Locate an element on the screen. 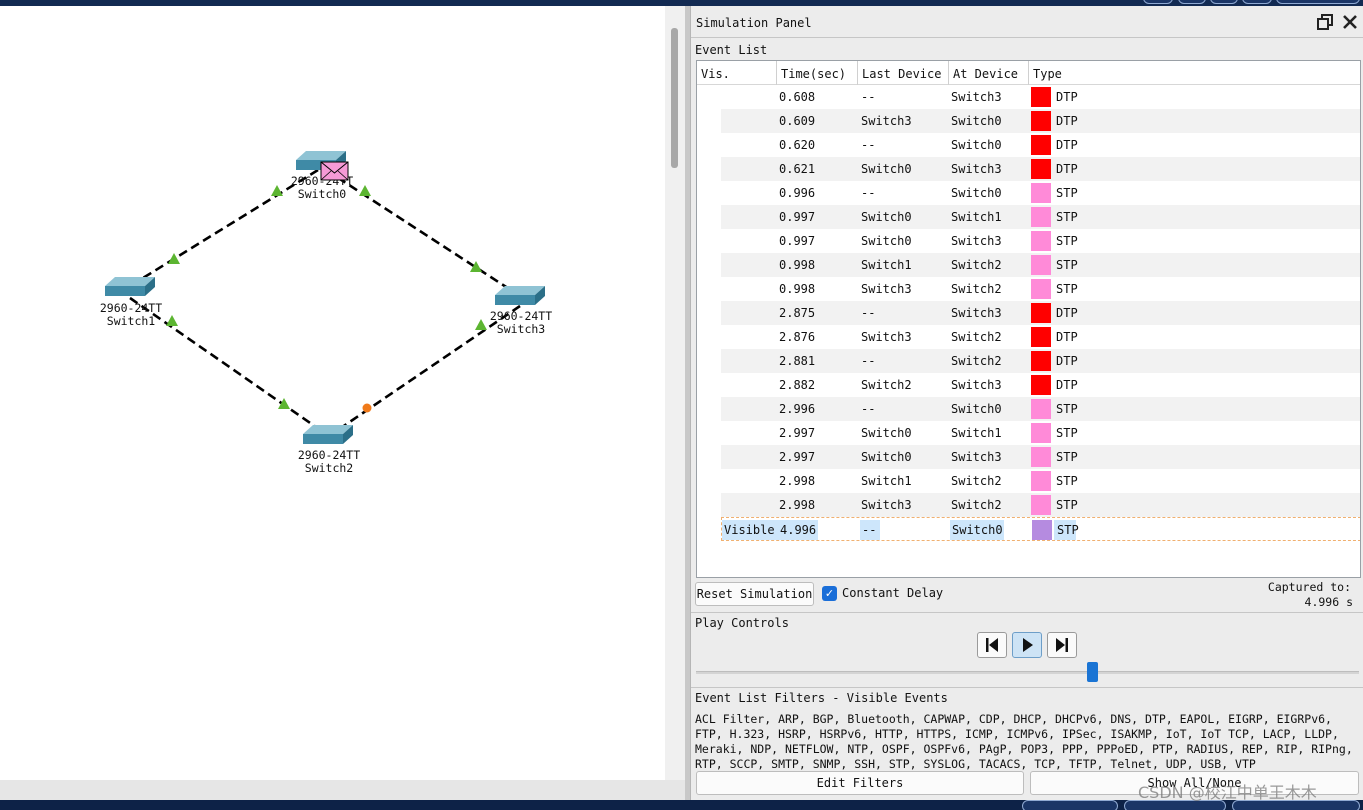 The width and height of the screenshot is (1363, 810). pdu-envelope-icon is located at coordinates (334, 171).